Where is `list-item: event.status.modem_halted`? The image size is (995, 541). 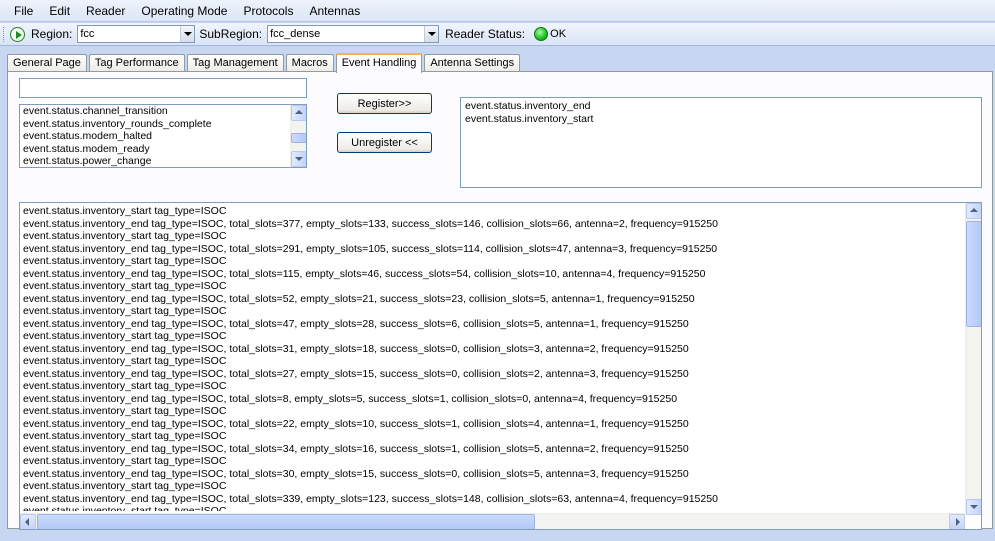
list-item: event.status.modem_halted is located at coordinates (155, 136).